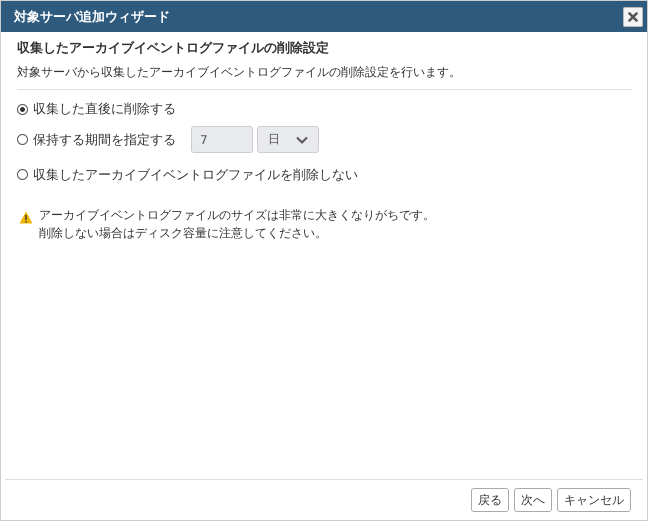 The width and height of the screenshot is (648, 521). I want to click on warning-text: 削除しない場合はディスク容量に注意してください。, so click(183, 233).